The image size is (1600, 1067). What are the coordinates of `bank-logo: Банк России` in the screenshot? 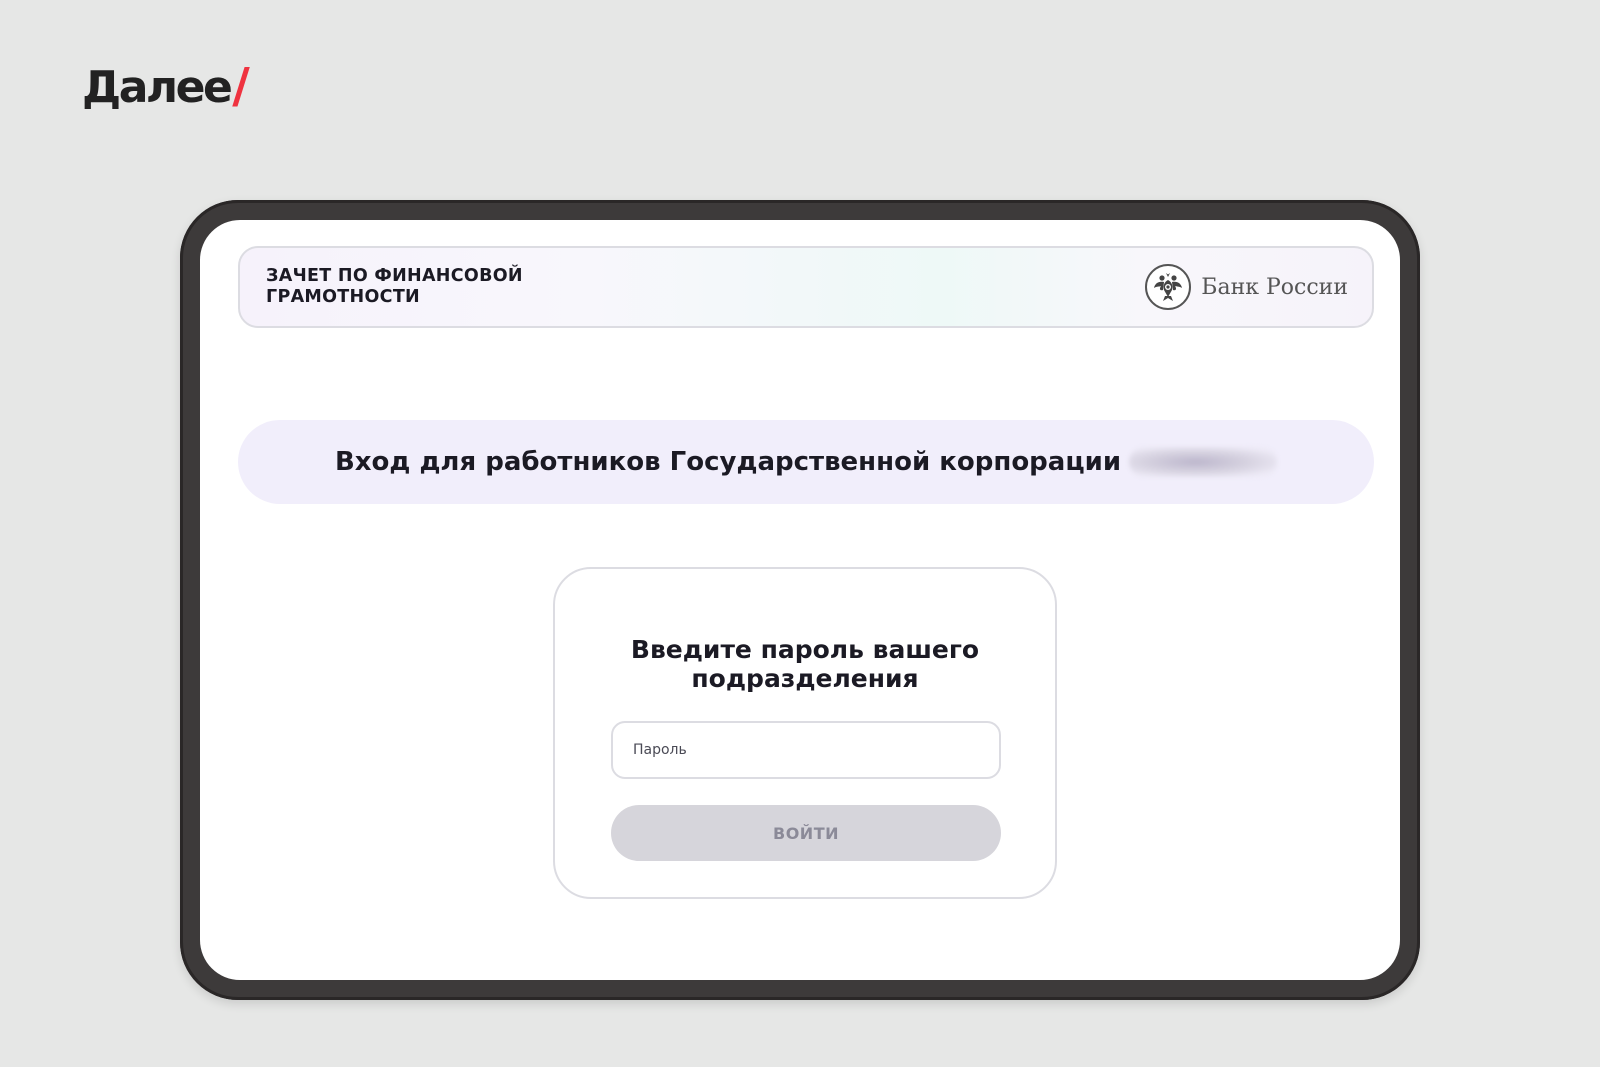 It's located at (1246, 287).